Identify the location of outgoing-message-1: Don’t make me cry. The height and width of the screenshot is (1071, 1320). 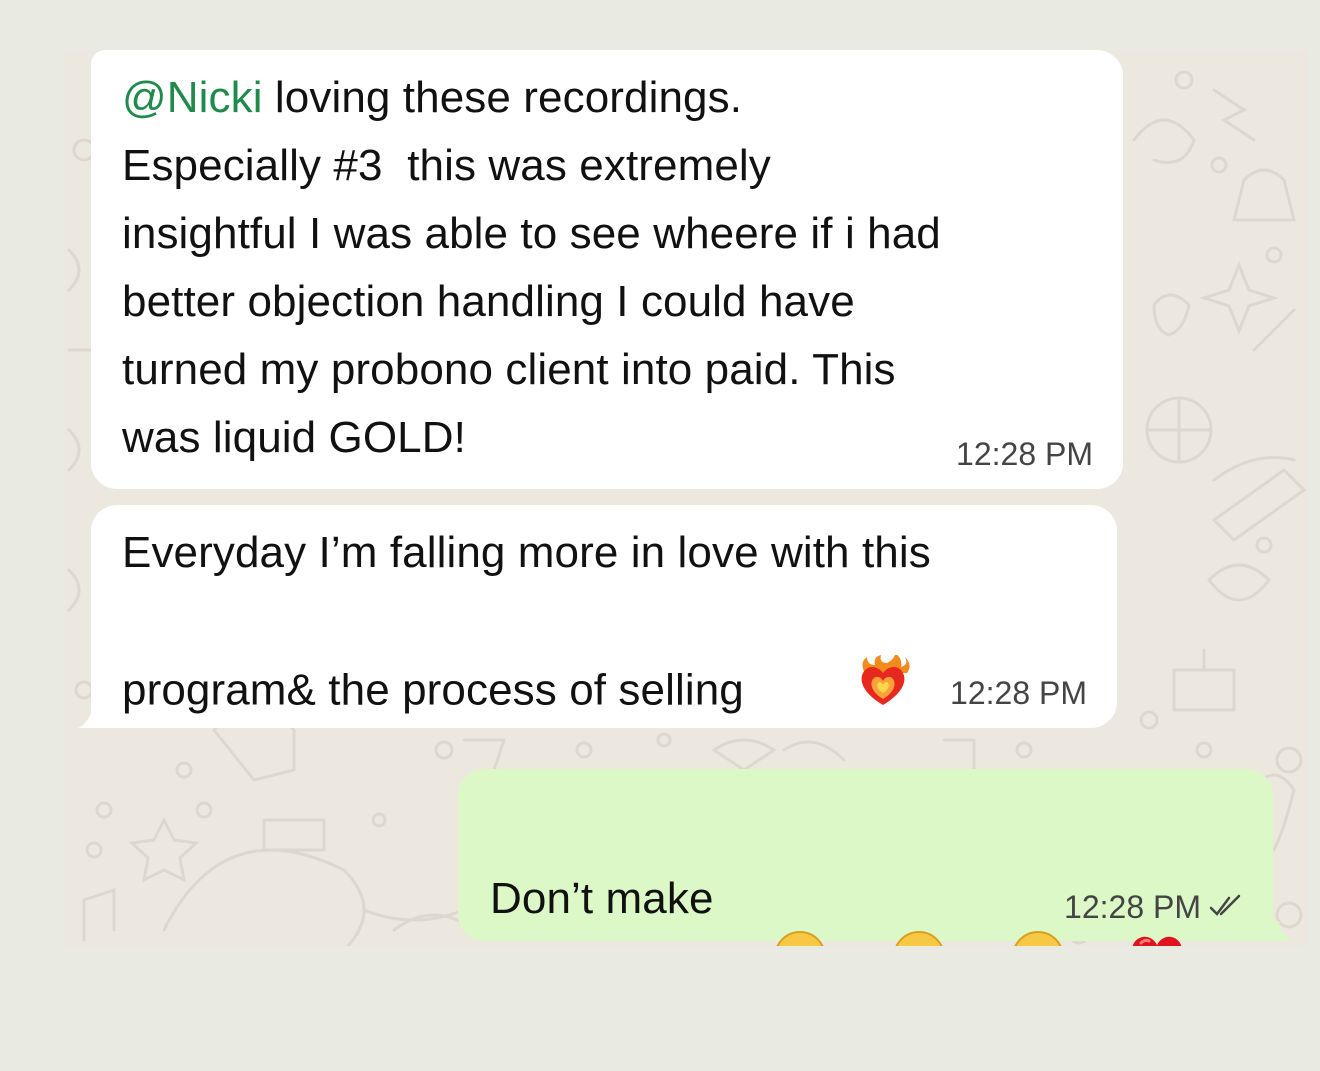
(865, 857).